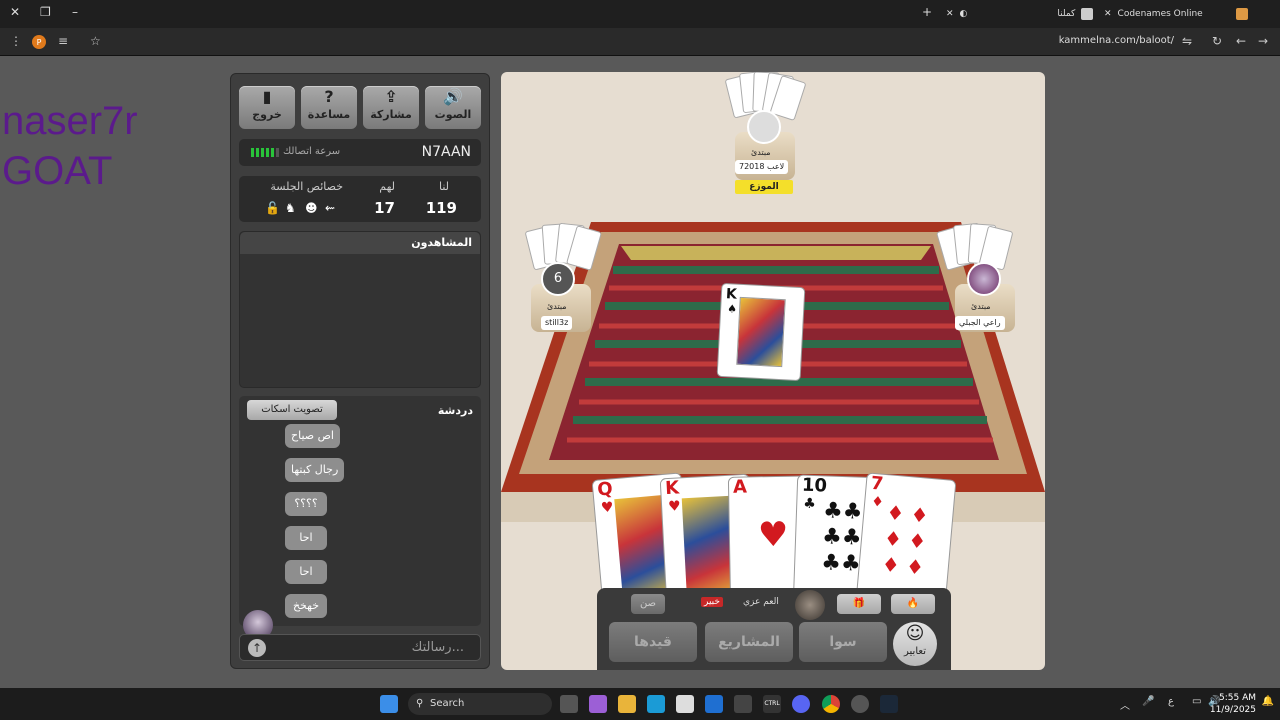 The image size is (1280, 720). What do you see at coordinates (653, 642) in the screenshot?
I see `record-button: قيدها` at bounding box center [653, 642].